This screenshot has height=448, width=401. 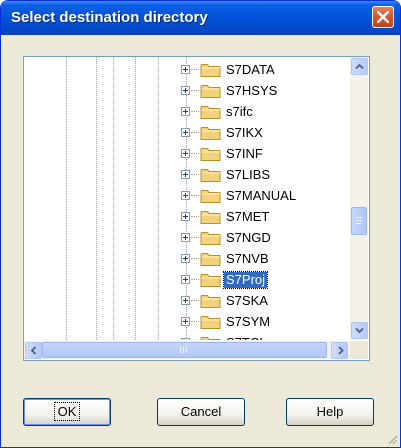 I want to click on horizontal-scroll-thumb, so click(x=184, y=350).